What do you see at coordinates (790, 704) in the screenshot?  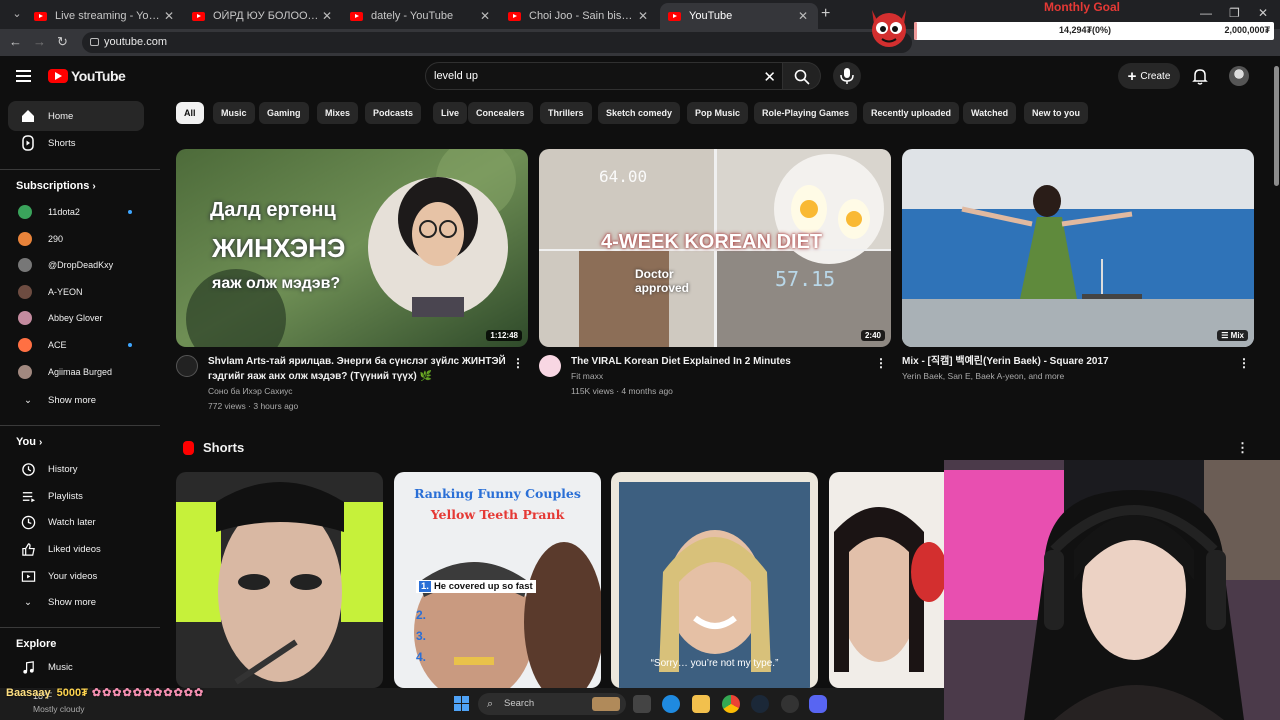 I see `obs-icon` at bounding box center [790, 704].